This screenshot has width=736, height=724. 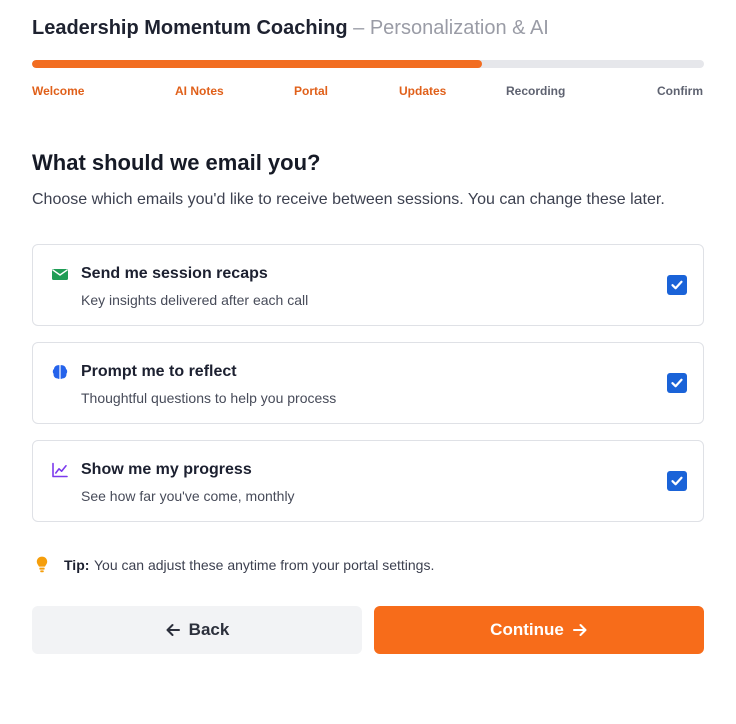 I want to click on back-button: Back, so click(x=197, y=630).